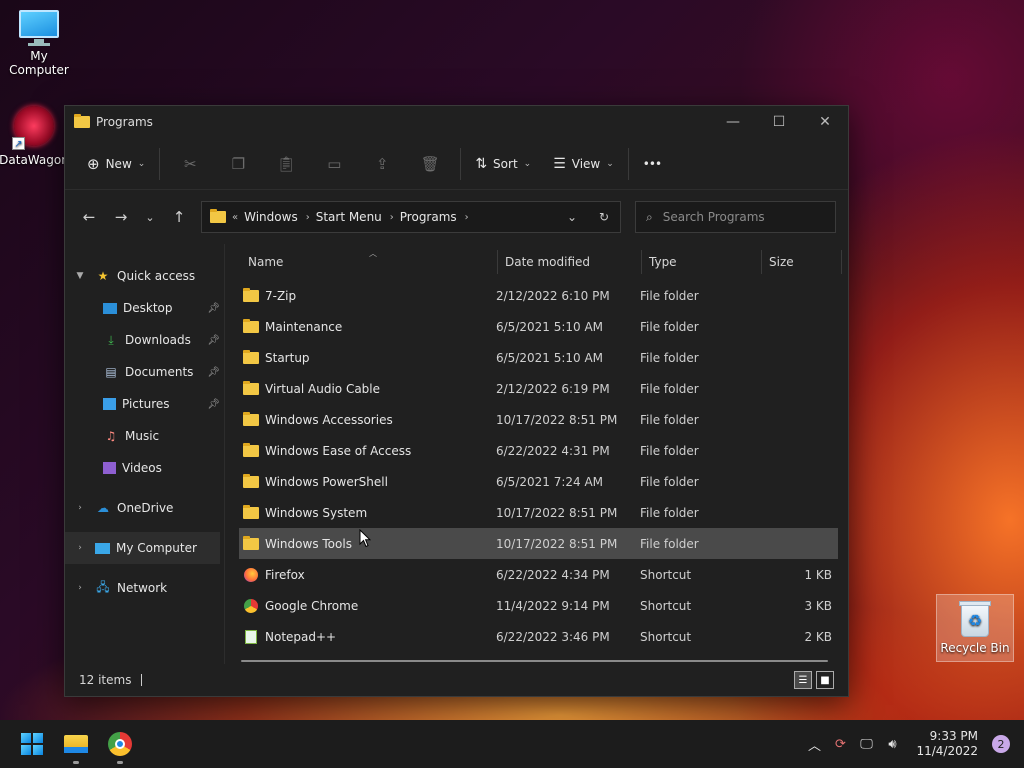  I want to click on sidebar-item-label: Desktop, so click(148, 308).